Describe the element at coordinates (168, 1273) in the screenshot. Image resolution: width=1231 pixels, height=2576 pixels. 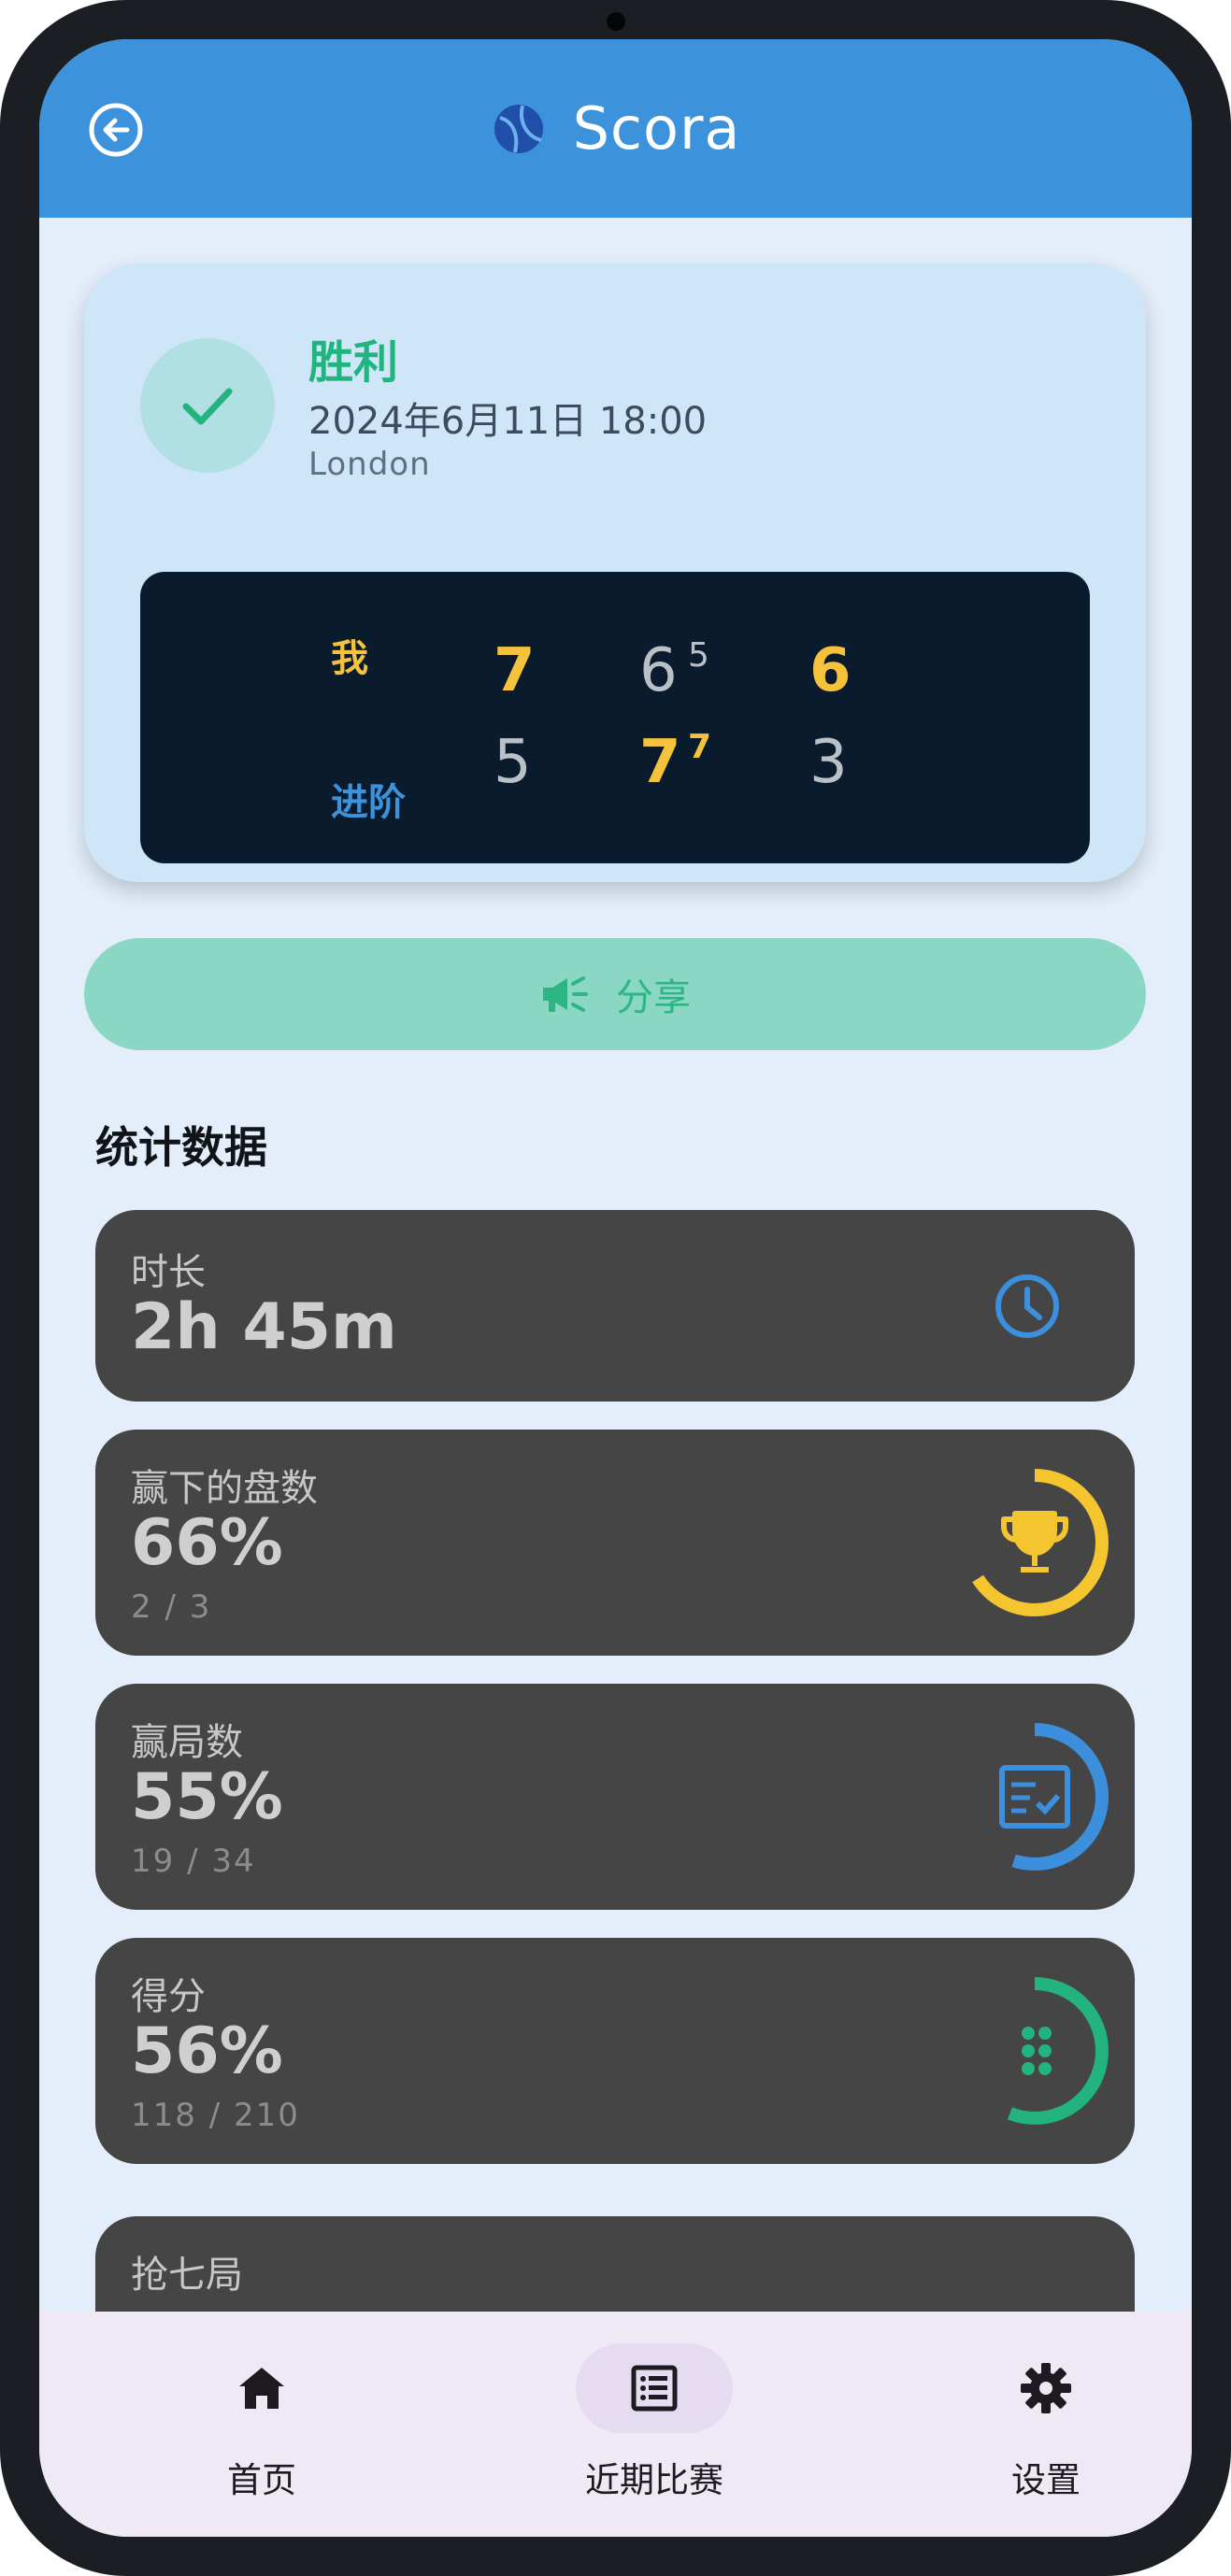
I see `duration-label: 时长` at that location.